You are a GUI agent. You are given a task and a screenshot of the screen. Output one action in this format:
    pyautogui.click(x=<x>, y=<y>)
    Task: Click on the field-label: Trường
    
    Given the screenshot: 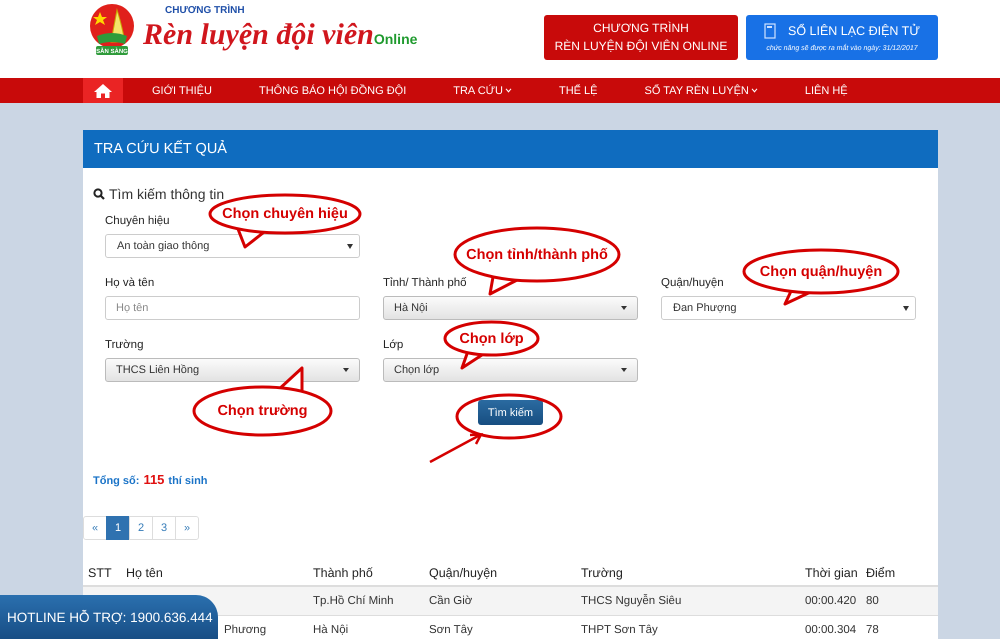 What is the action you would take?
    pyautogui.click(x=124, y=345)
    